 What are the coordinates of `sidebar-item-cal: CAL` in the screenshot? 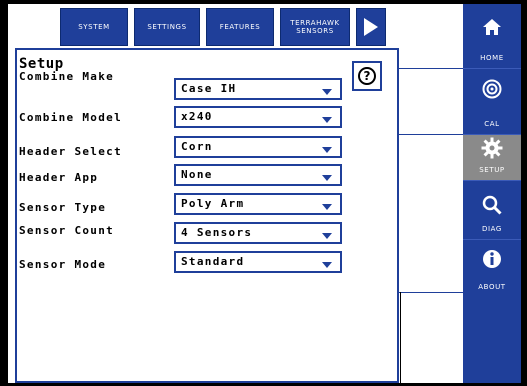 It's located at (492, 101).